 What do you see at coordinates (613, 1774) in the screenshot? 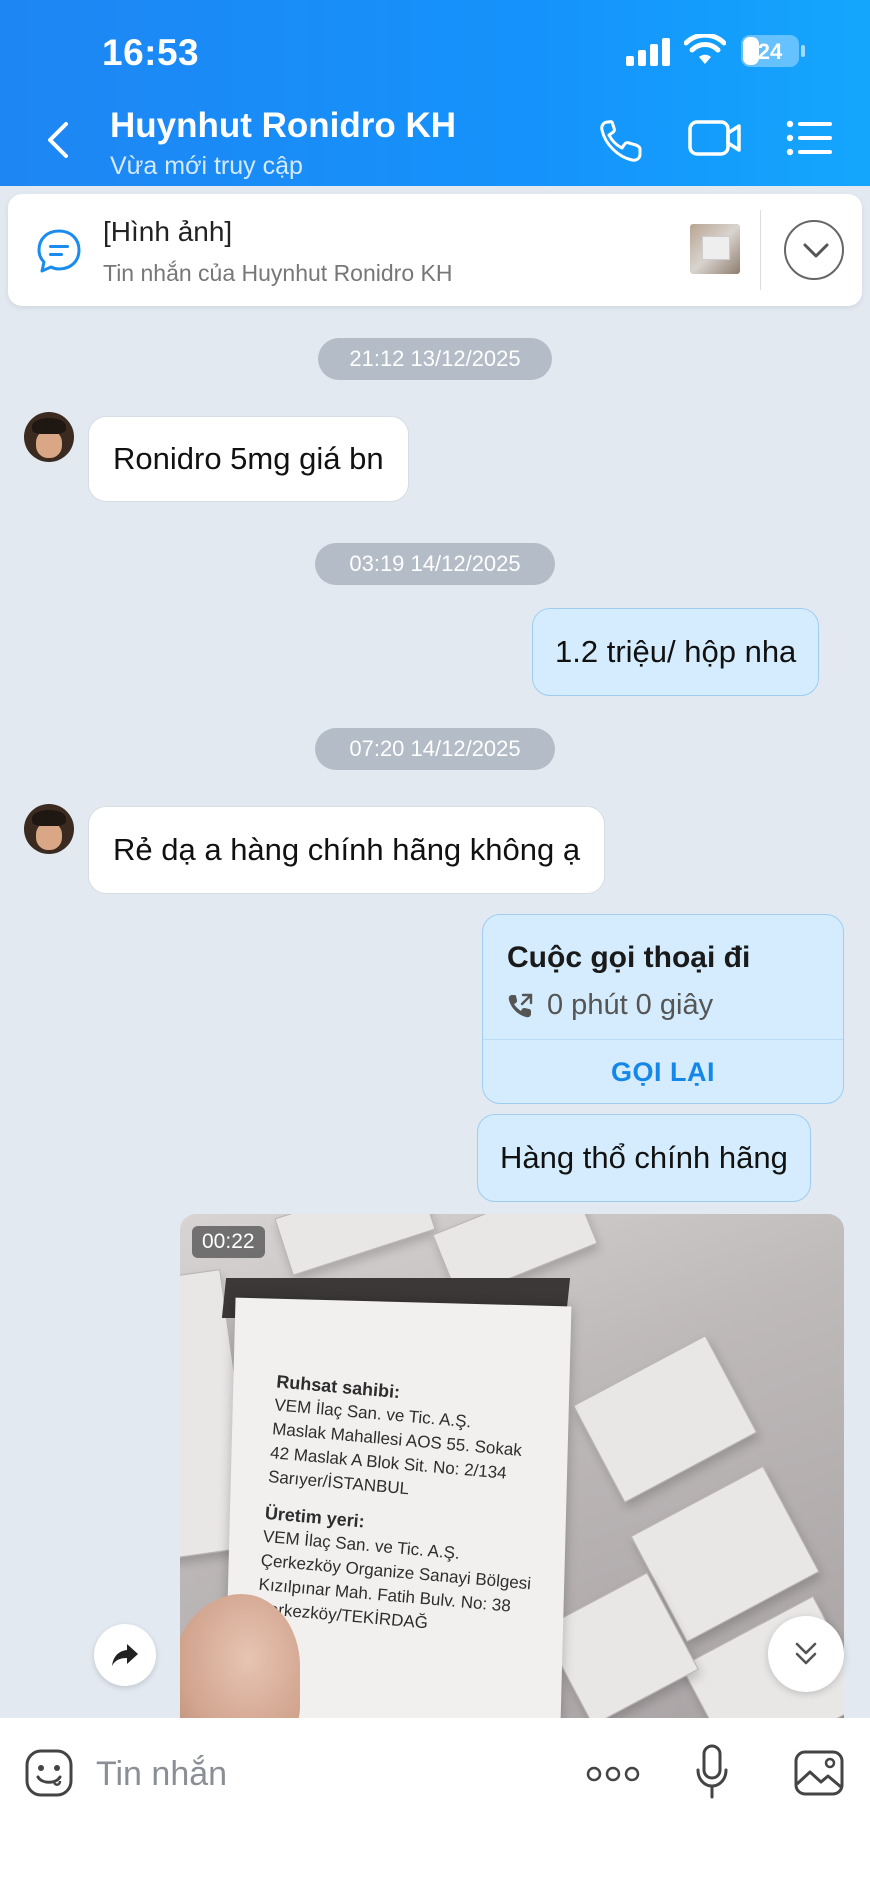
I see `more-icon` at bounding box center [613, 1774].